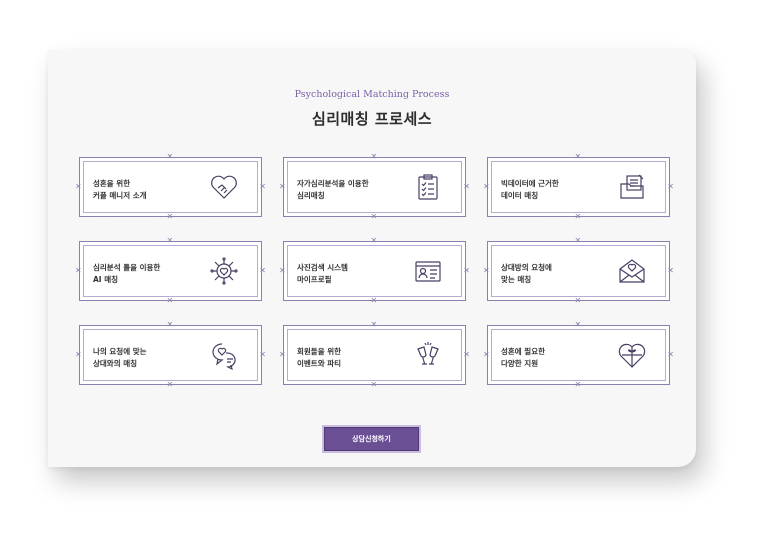 The image size is (773, 543). I want to click on gift-heart-icon, so click(632, 355).